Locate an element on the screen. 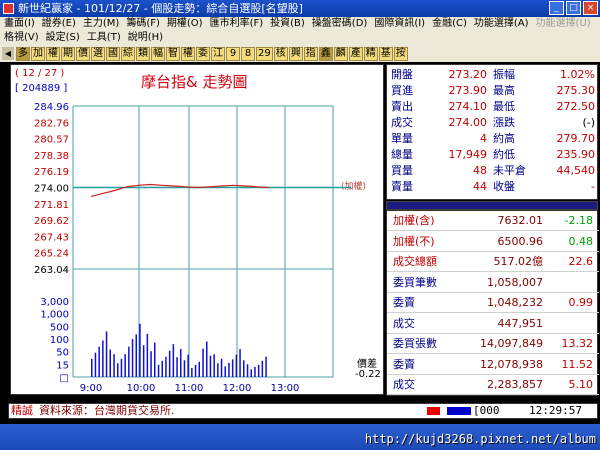 This screenshot has width=600, height=450. quote-label: 總量 is located at coordinates (402, 154).